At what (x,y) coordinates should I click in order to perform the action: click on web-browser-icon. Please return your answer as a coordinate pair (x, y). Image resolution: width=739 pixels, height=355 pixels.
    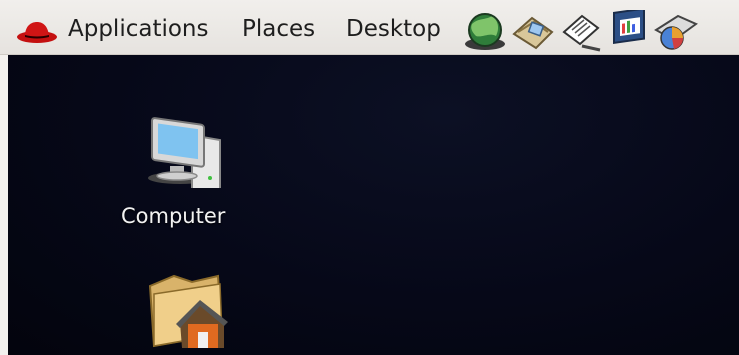
    Looking at the image, I should click on (485, 31).